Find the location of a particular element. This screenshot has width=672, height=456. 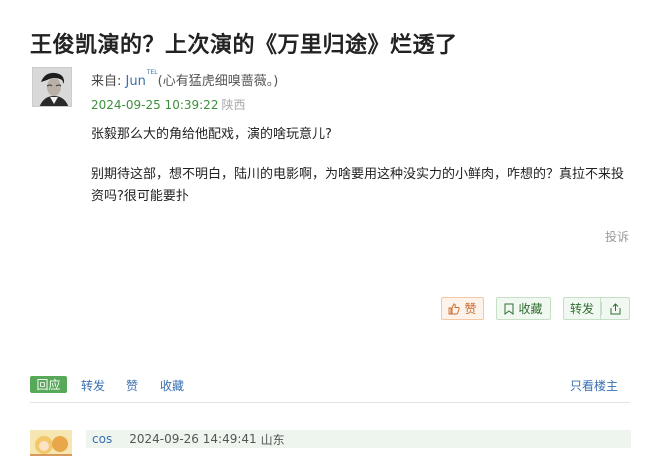

reply-author-link: cos is located at coordinates (102, 439).